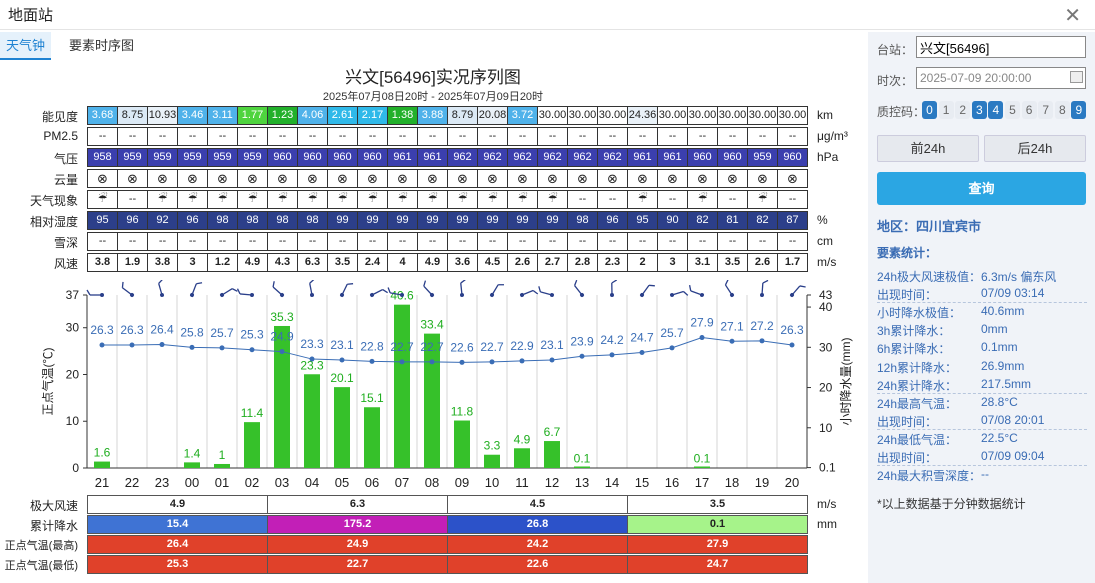  I want to click on right-tick-label: 40, so click(826, 307).